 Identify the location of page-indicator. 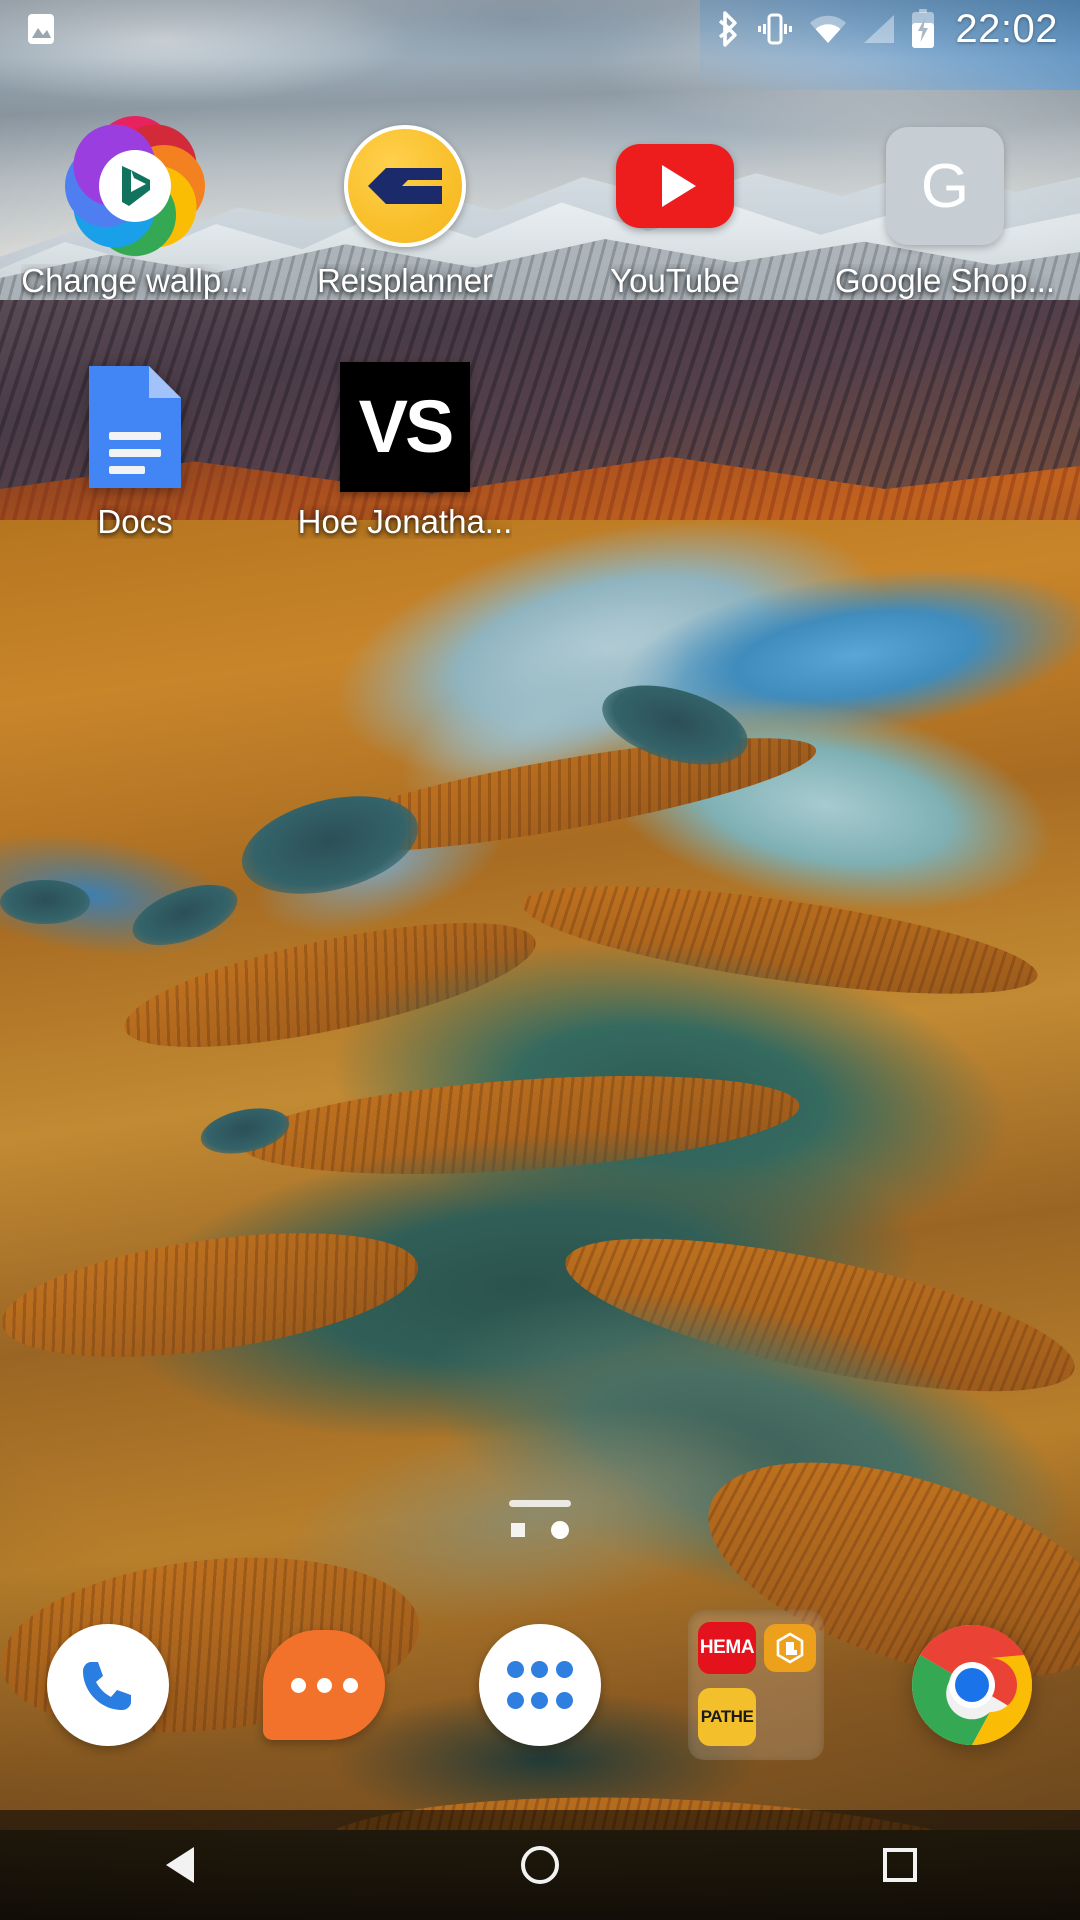
(540, 1519).